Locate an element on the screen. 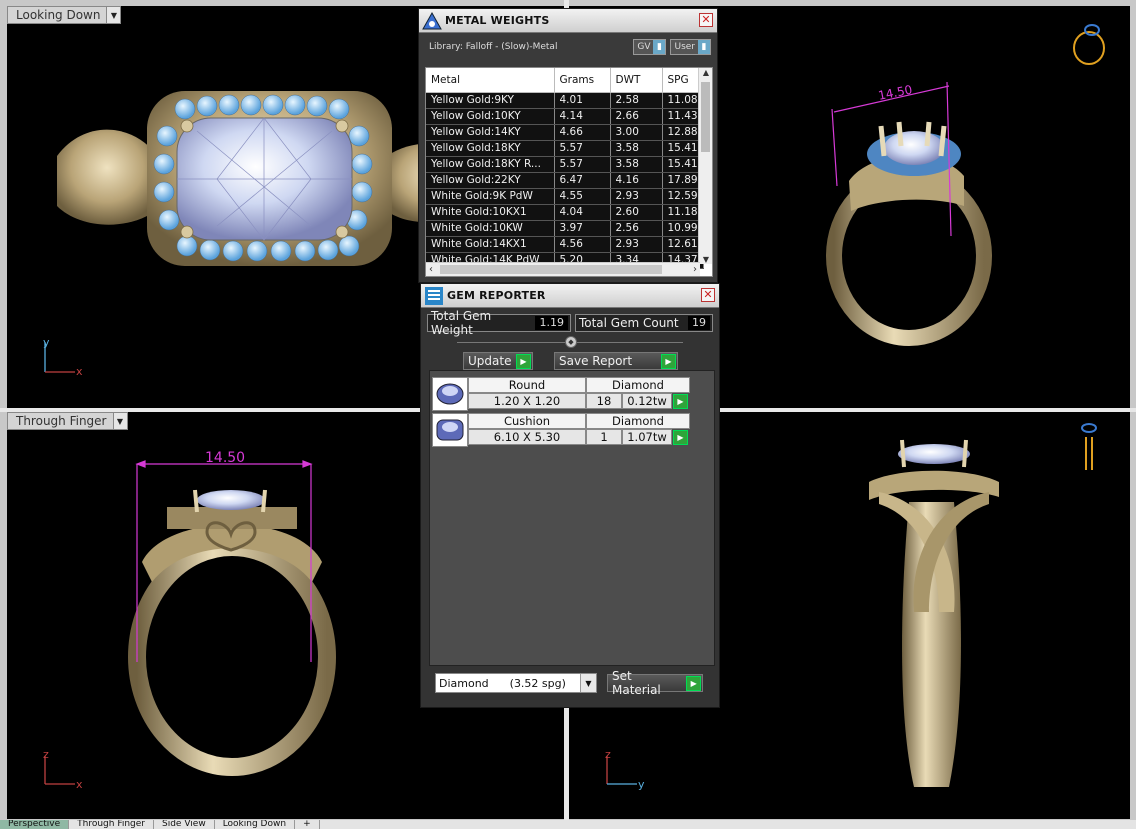 The image size is (1136, 829). cushion-gem-icon is located at coordinates (450, 430).